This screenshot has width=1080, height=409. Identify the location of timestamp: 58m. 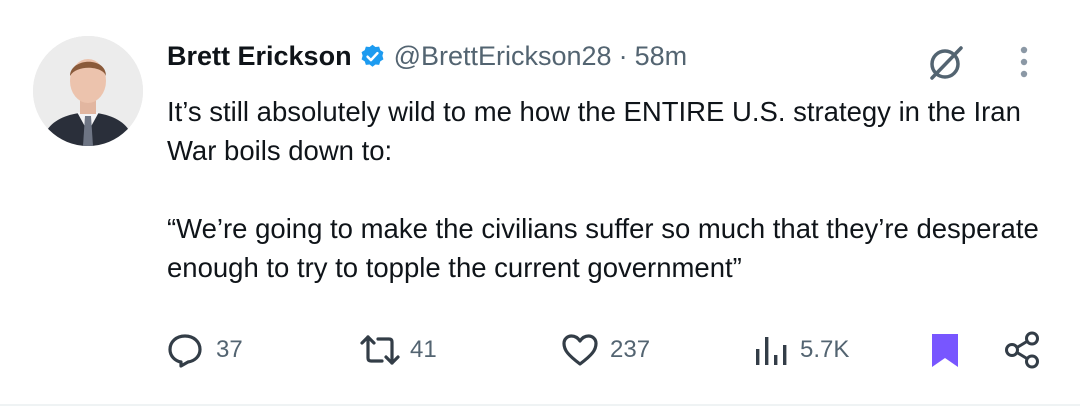
(661, 56).